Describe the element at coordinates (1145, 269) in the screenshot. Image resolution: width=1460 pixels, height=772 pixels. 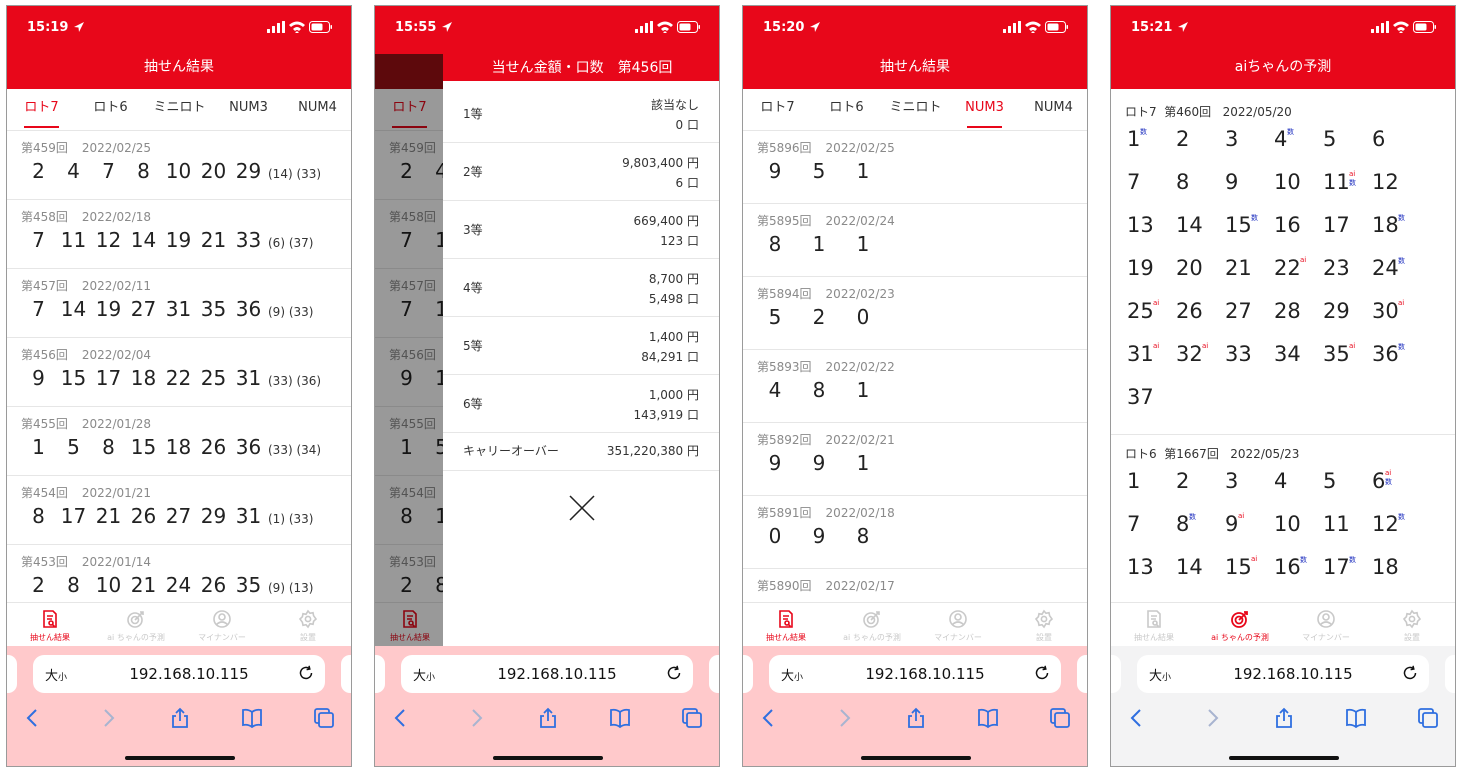
I see `prediction-number-cell: 19` at that location.